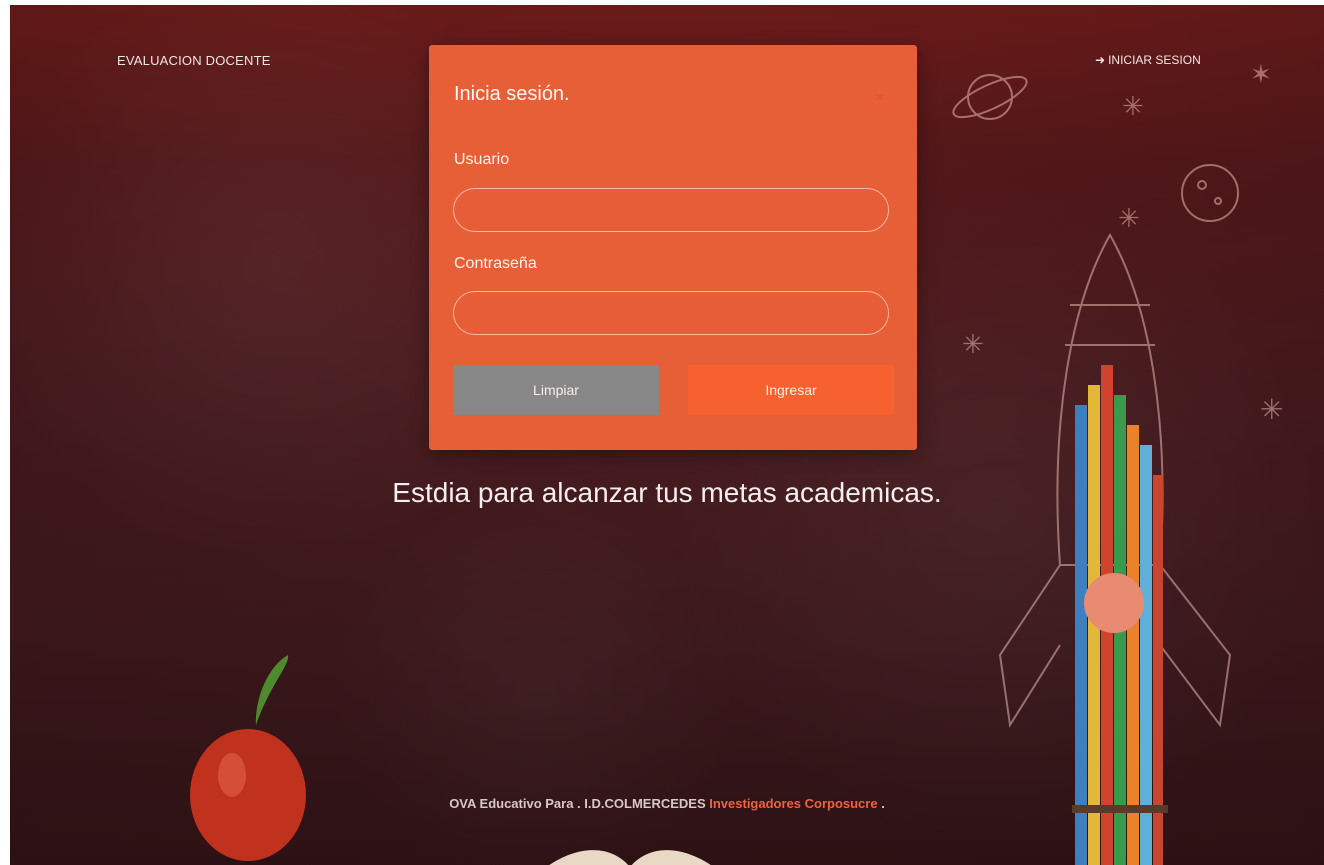 This screenshot has width=1324, height=865. What do you see at coordinates (556, 390) in the screenshot?
I see `clear-button: Limpiar` at bounding box center [556, 390].